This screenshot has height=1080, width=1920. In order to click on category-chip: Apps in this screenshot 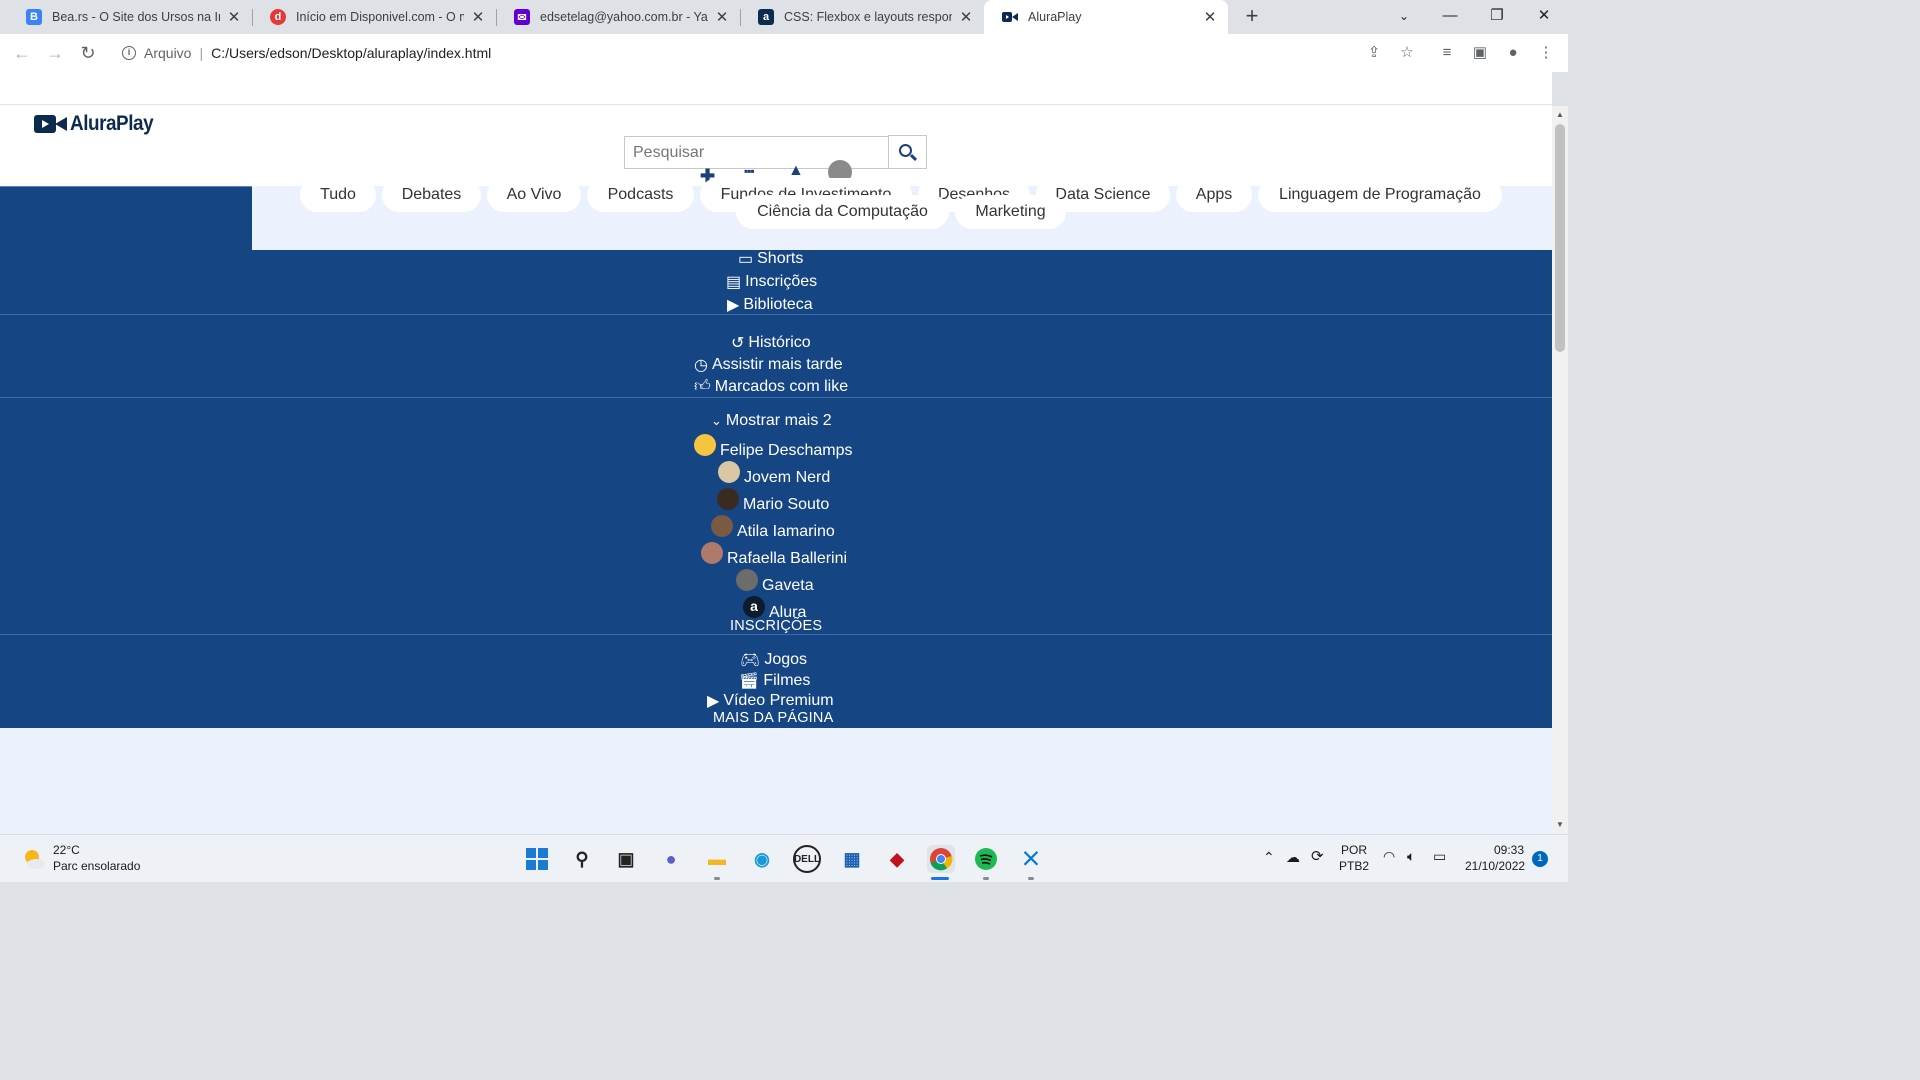, I will do `click(1214, 195)`.